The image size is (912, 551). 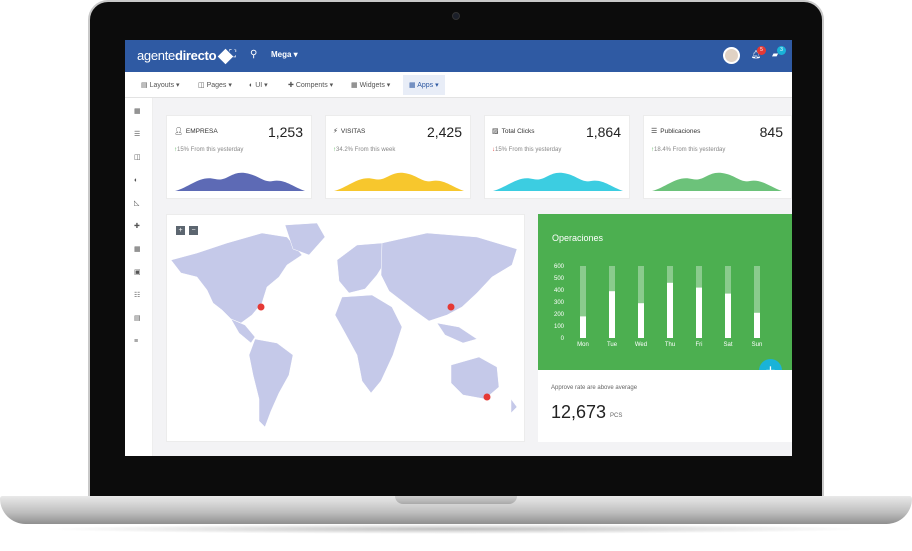 I want to click on map-marker-australia, so click(x=487, y=397).